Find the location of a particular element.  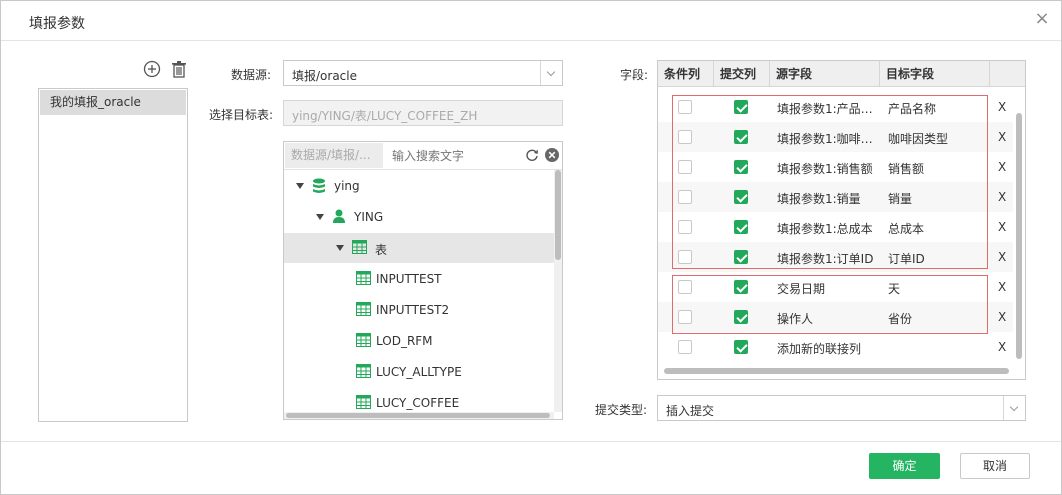

grid-horizontal-scroll-thumb is located at coordinates (836, 371).